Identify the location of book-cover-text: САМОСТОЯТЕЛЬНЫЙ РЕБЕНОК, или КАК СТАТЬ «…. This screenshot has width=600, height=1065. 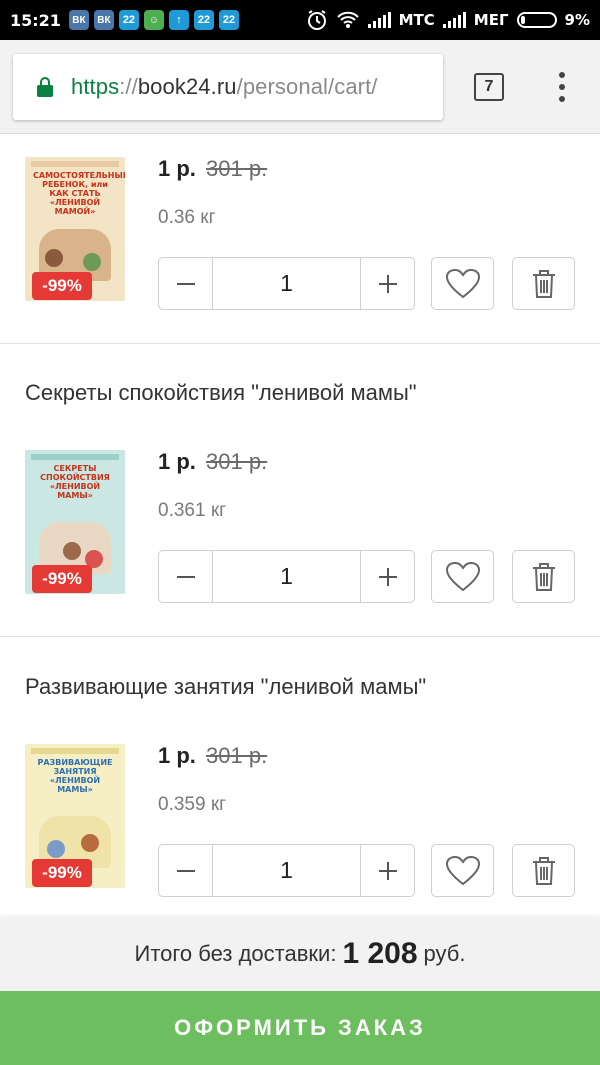
(79, 193).